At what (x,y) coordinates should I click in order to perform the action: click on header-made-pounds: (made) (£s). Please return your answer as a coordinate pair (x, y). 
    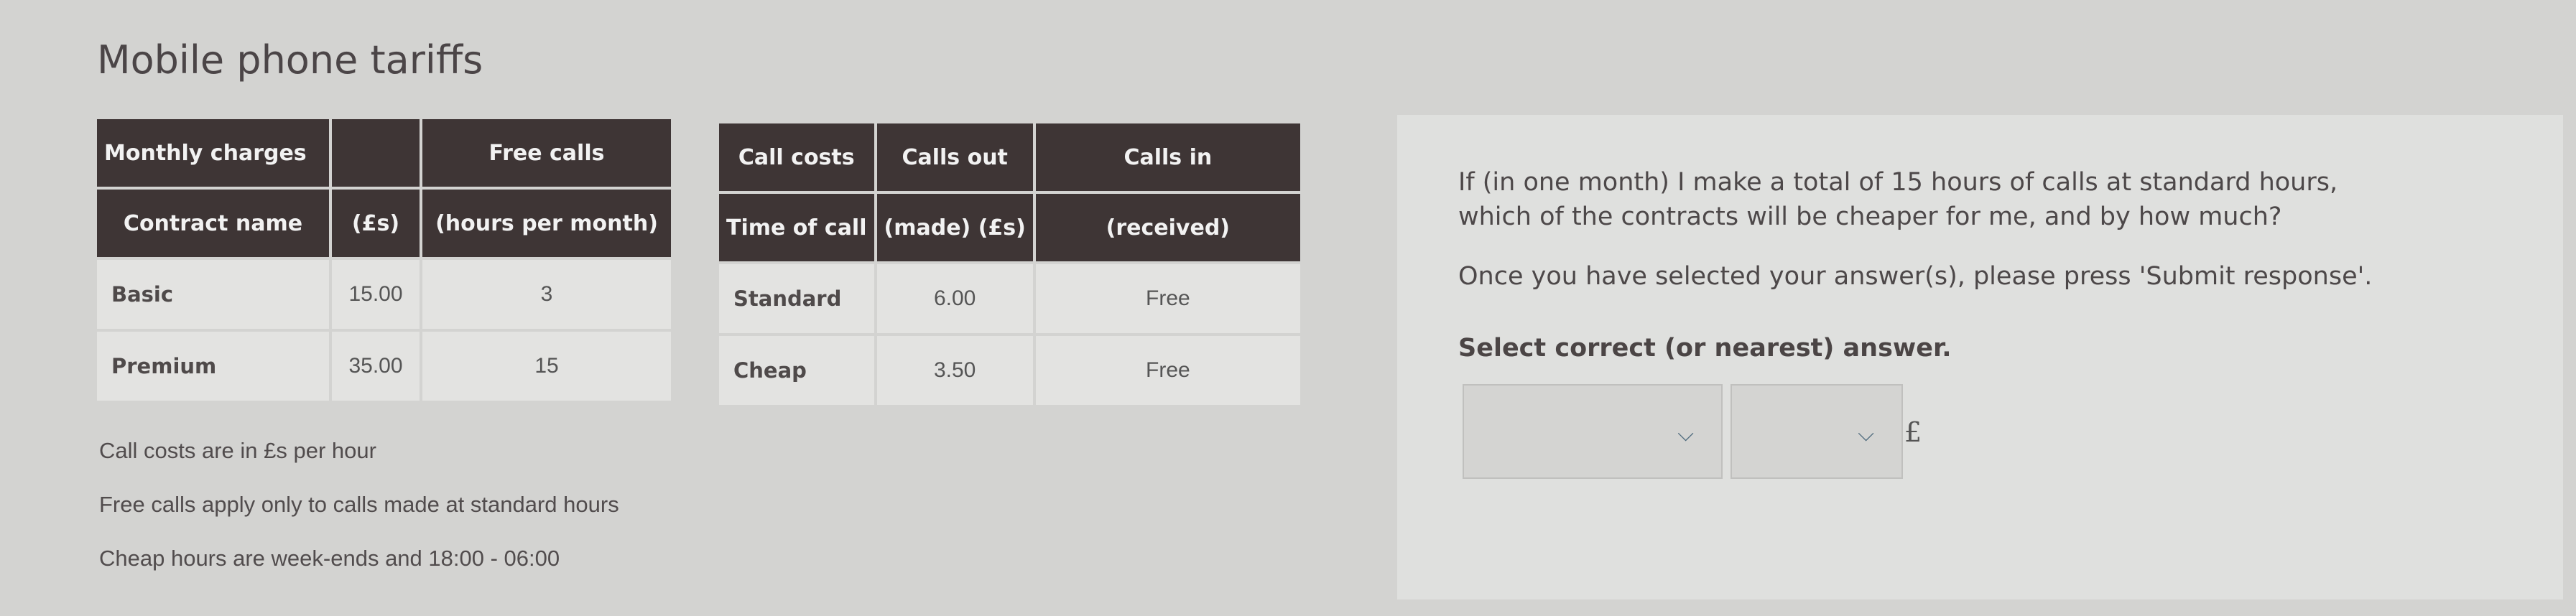
    Looking at the image, I should click on (954, 227).